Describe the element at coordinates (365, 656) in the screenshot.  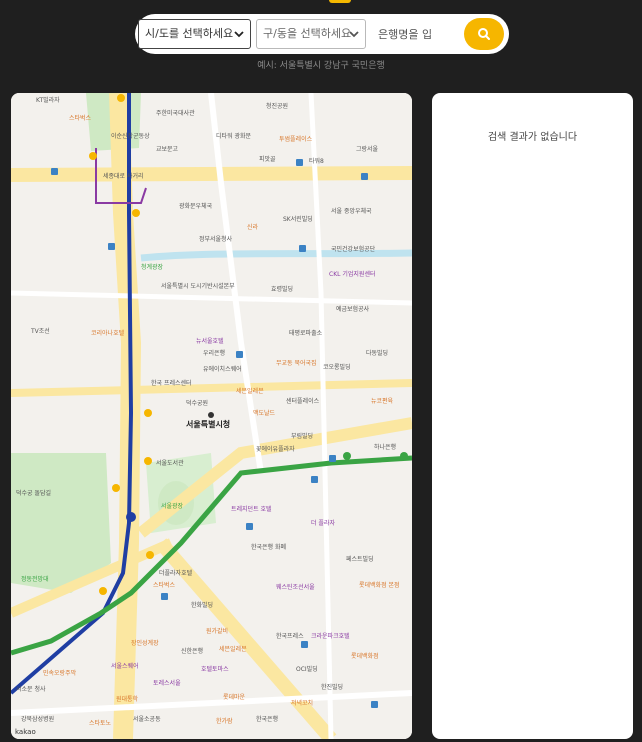
I see `svg-text: 롯데백화점` at that location.